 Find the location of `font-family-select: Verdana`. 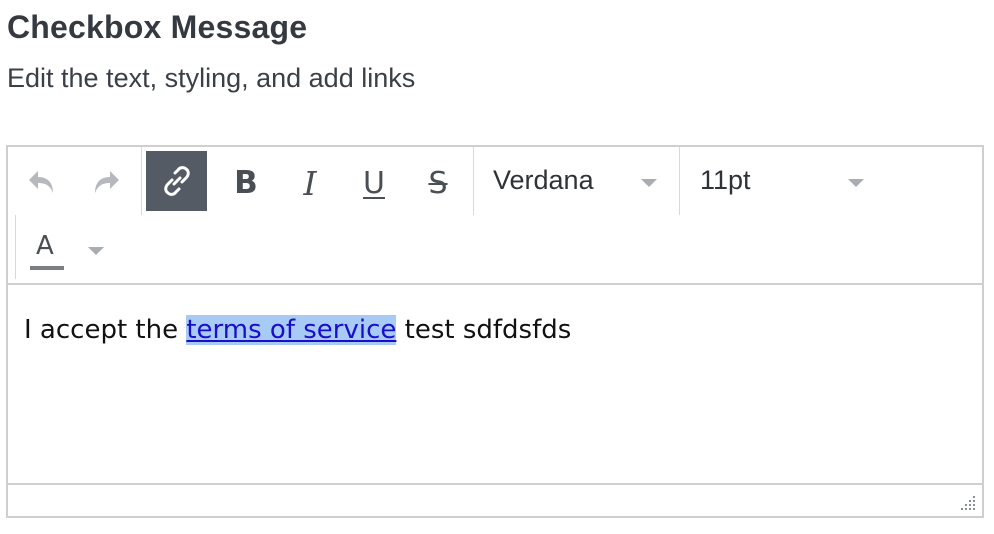

font-family-select: Verdana is located at coordinates (583, 183).